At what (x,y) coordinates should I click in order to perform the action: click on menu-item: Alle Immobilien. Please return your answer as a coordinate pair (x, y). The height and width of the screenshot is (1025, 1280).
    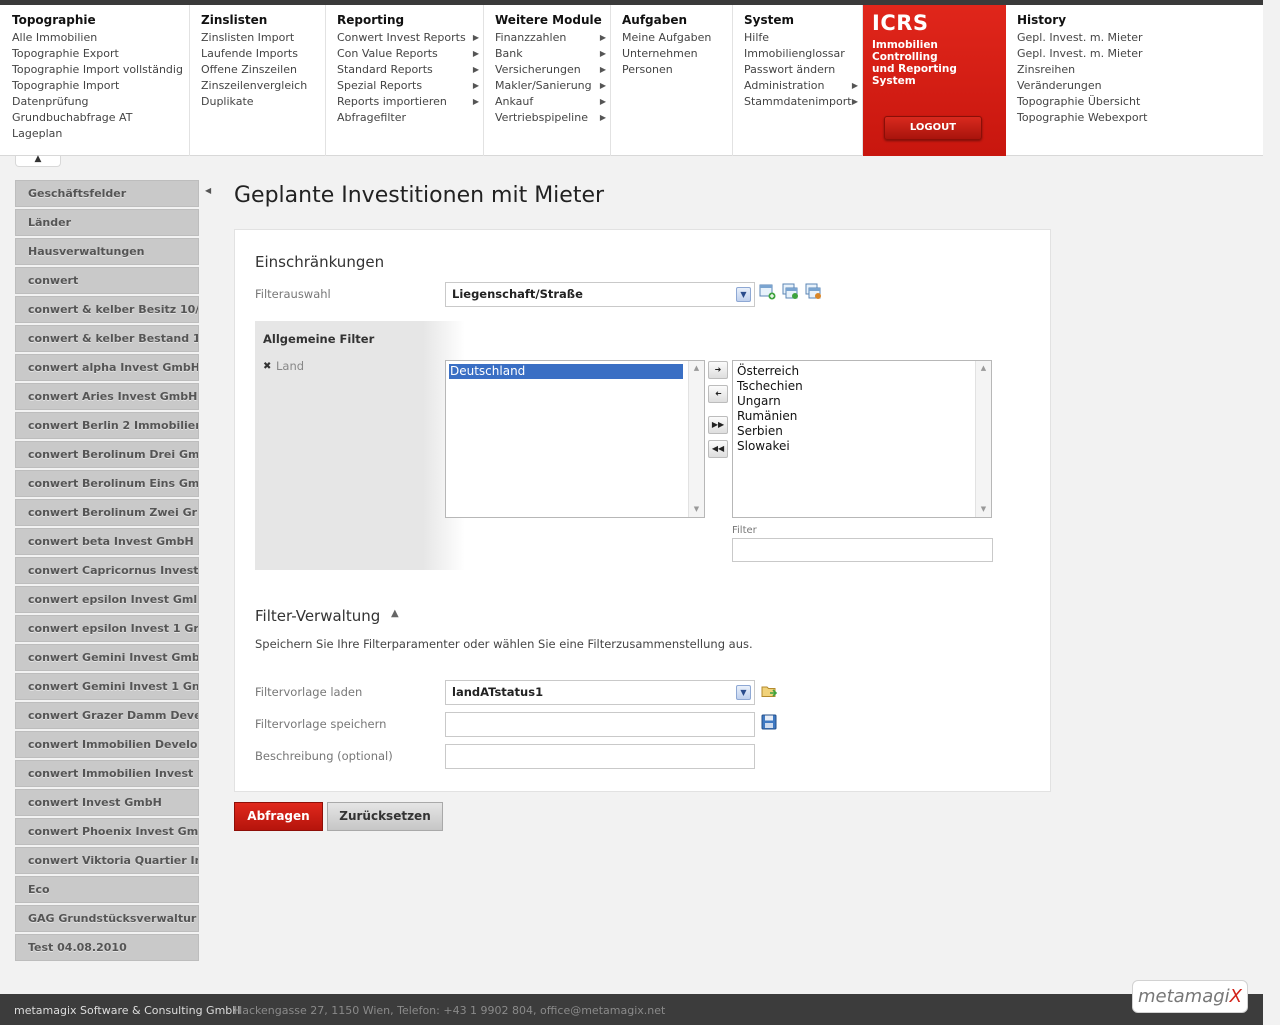
    Looking at the image, I should click on (100, 38).